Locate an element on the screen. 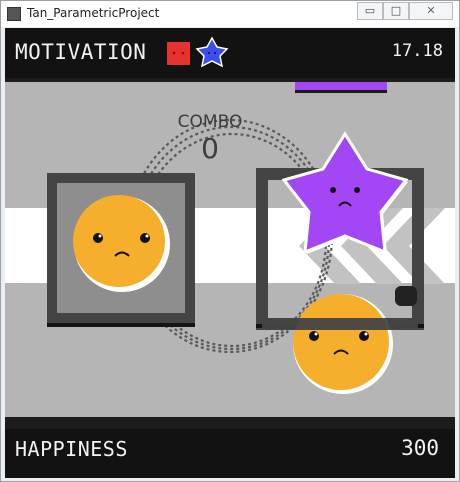 Image resolution: width=460 pixels, height=482 pixels. right-box-bottom-edge is located at coordinates (340, 324).